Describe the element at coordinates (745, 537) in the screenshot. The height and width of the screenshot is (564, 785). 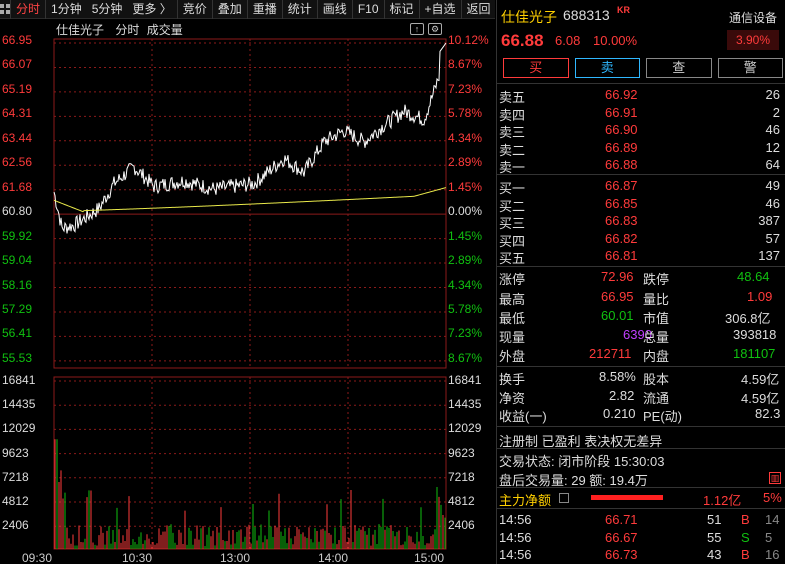
I see `tick-side: S` at that location.